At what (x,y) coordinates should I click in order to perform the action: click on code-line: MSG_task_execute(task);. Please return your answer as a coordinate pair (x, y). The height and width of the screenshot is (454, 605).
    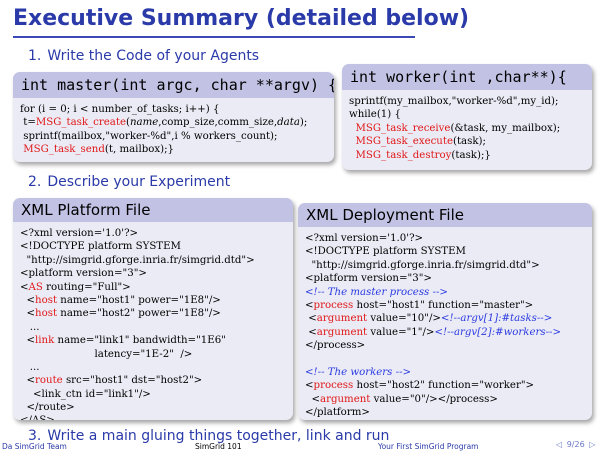
    Looking at the image, I should click on (467, 141).